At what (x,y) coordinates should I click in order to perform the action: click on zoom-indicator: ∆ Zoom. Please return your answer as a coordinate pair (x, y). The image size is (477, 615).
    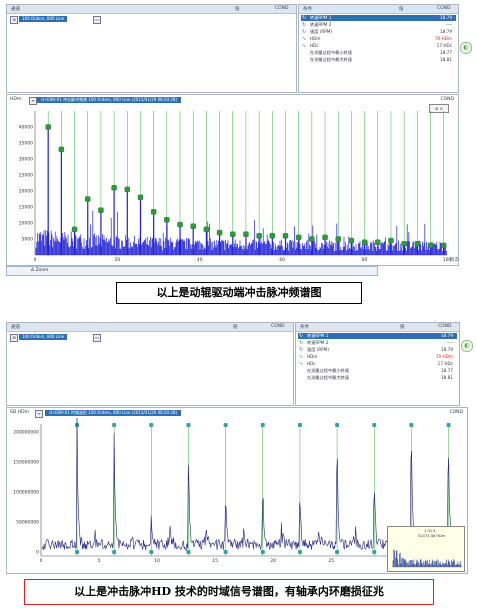
    Looking at the image, I should click on (39, 270).